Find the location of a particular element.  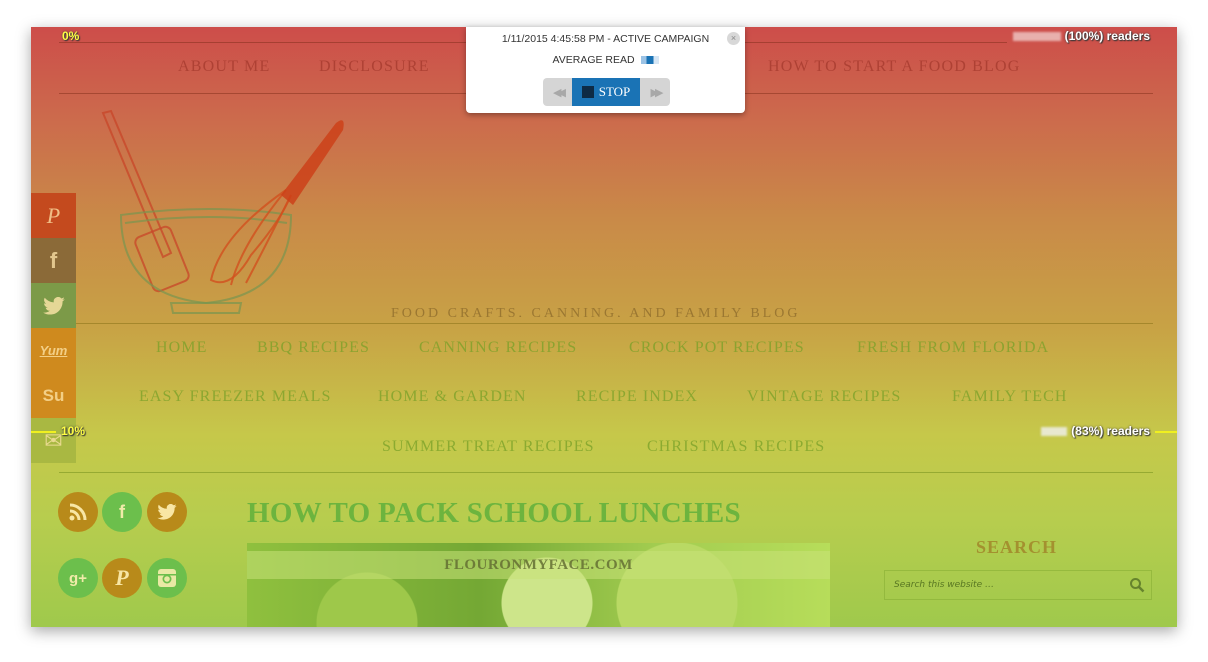

rss-button is located at coordinates (78, 512).